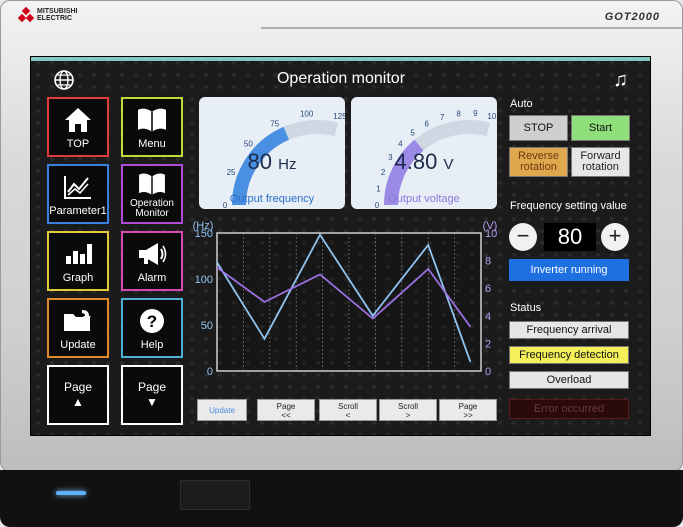 The width and height of the screenshot is (683, 527). Describe the element at coordinates (348, 415) in the screenshot. I see `chart-scroll-back-line2: <` at that location.